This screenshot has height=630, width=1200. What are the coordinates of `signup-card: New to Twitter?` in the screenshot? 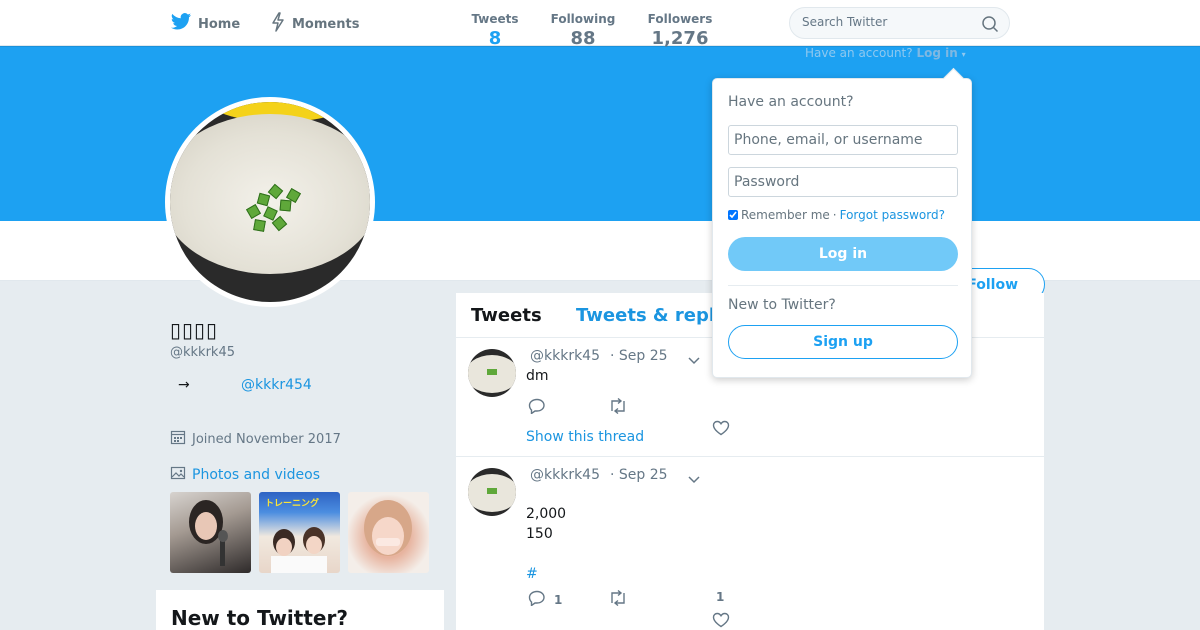 It's located at (300, 610).